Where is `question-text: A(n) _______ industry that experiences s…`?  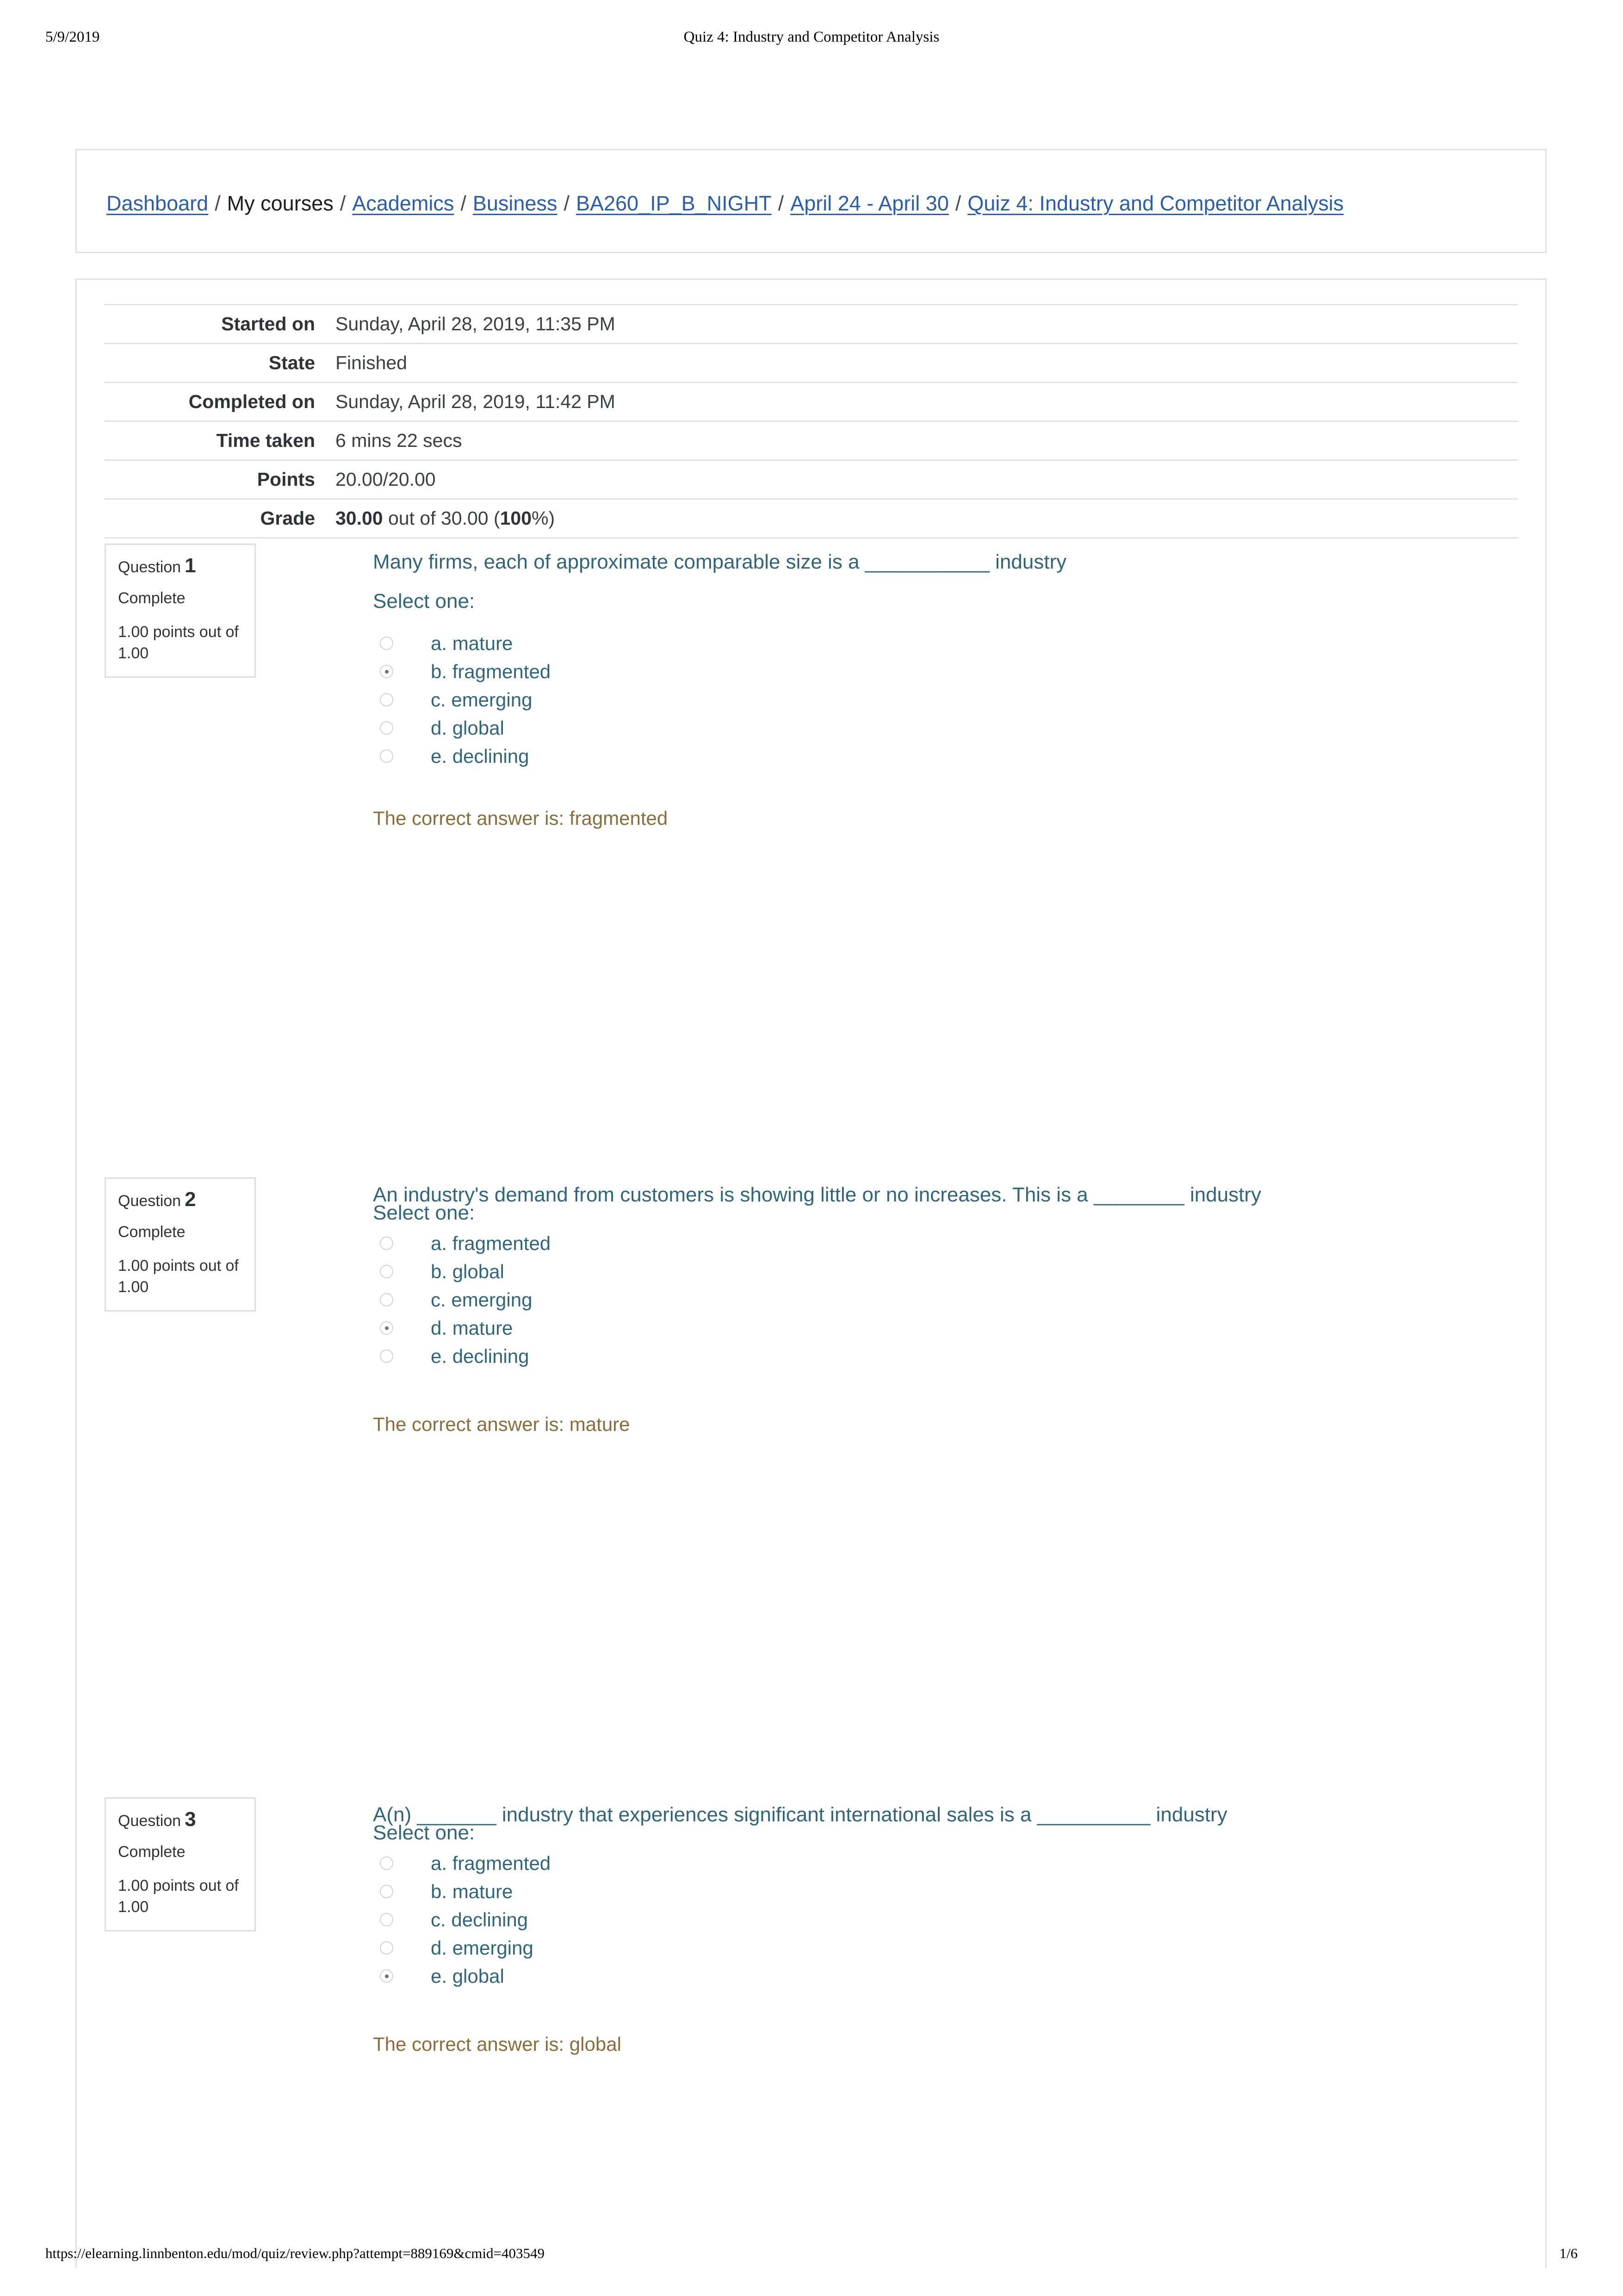
question-text: A(n) _______ industry that experiences s… is located at coordinates (800, 1814).